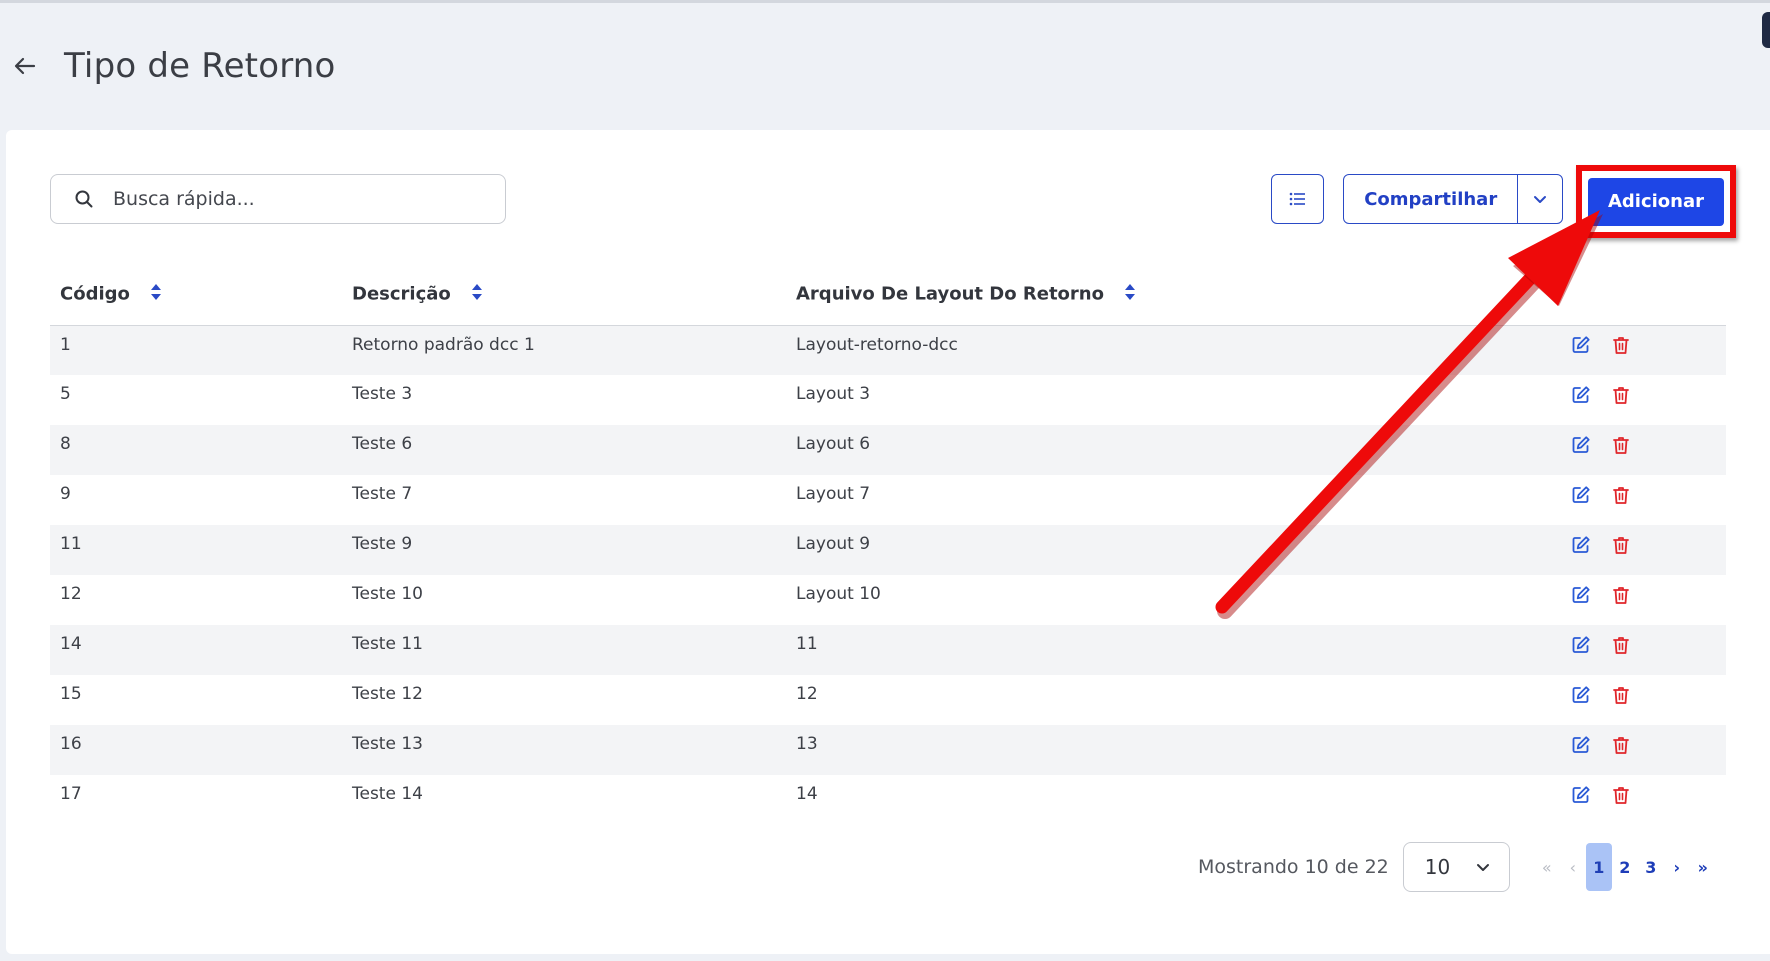 The image size is (1770, 961). What do you see at coordinates (1573, 867) in the screenshot?
I see `prev-page-button: ‹` at bounding box center [1573, 867].